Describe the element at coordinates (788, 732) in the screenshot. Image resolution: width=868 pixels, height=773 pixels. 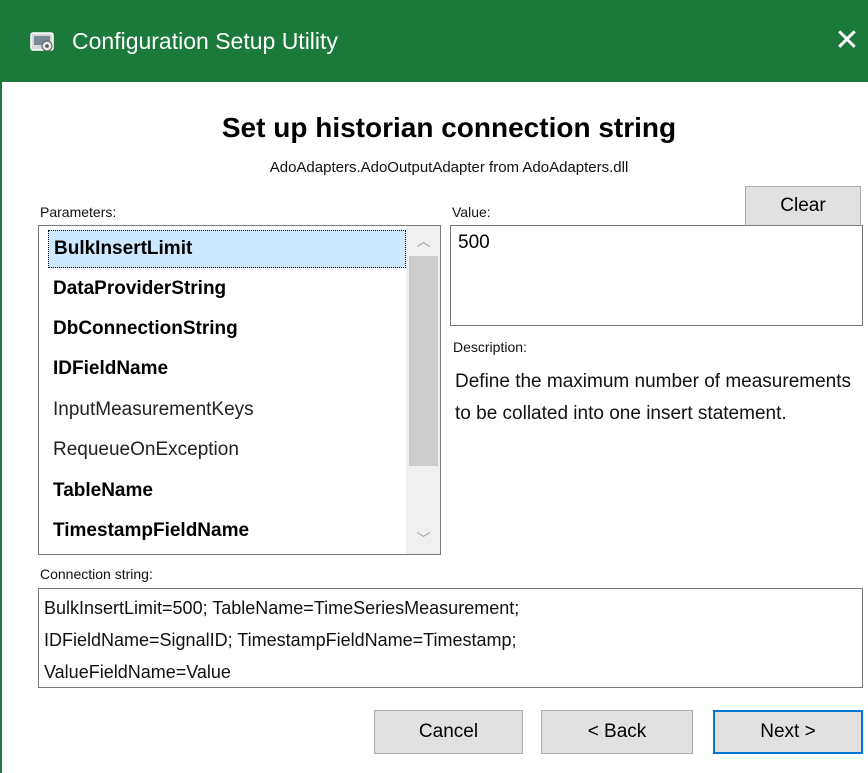
I see `next-button: Next >` at that location.